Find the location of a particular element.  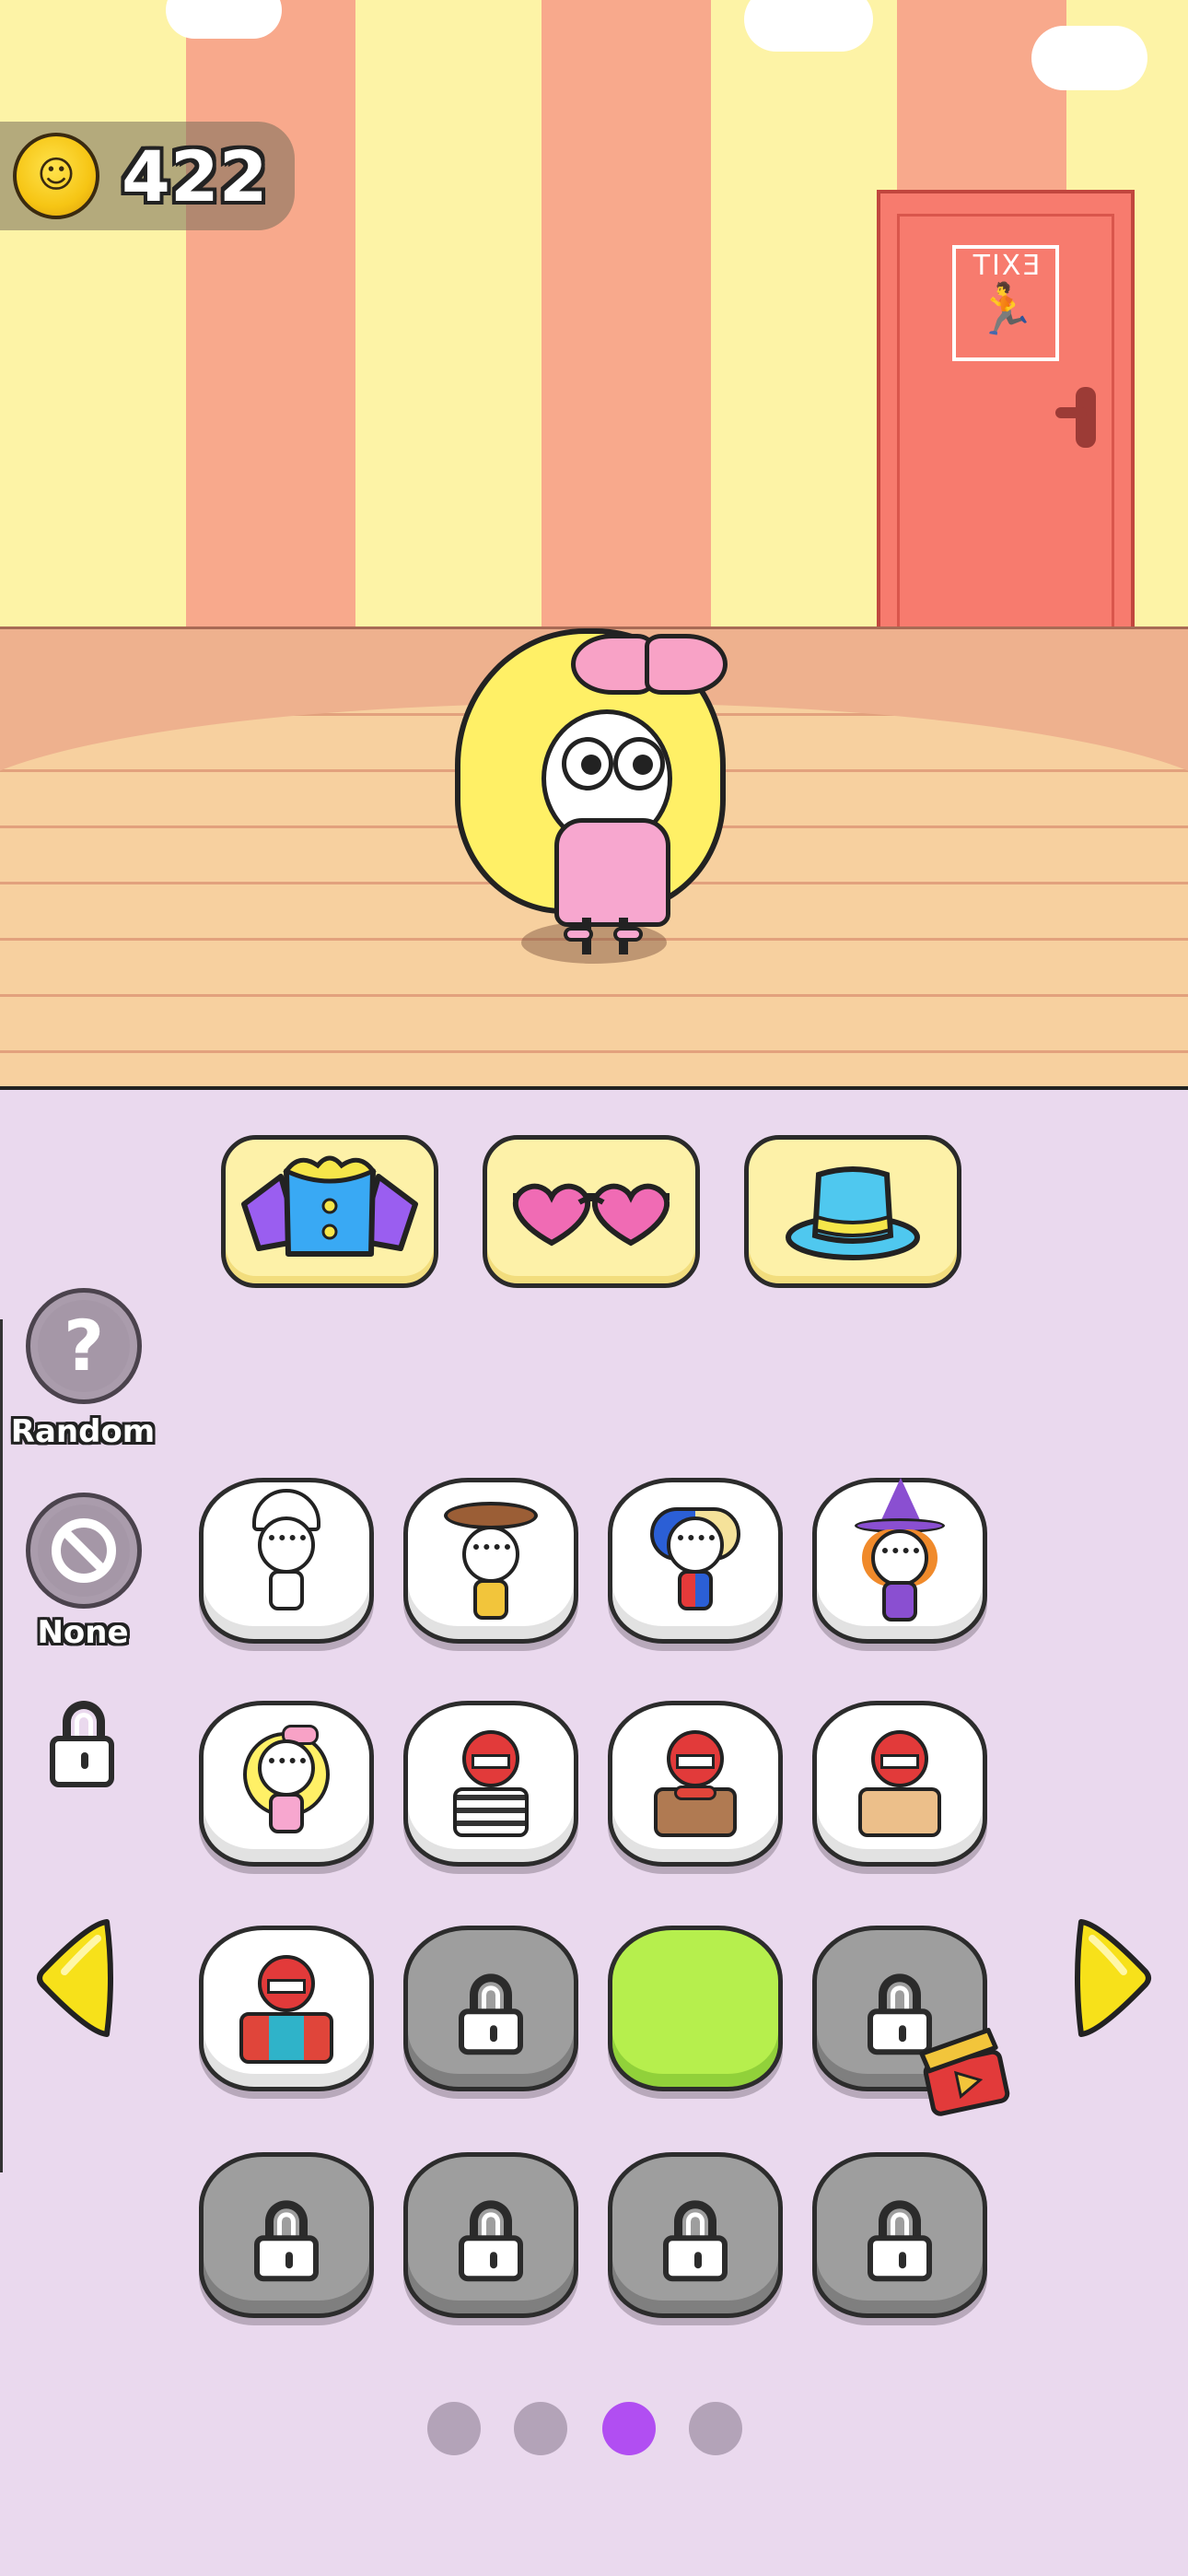

item-harley is located at coordinates (695, 1561).